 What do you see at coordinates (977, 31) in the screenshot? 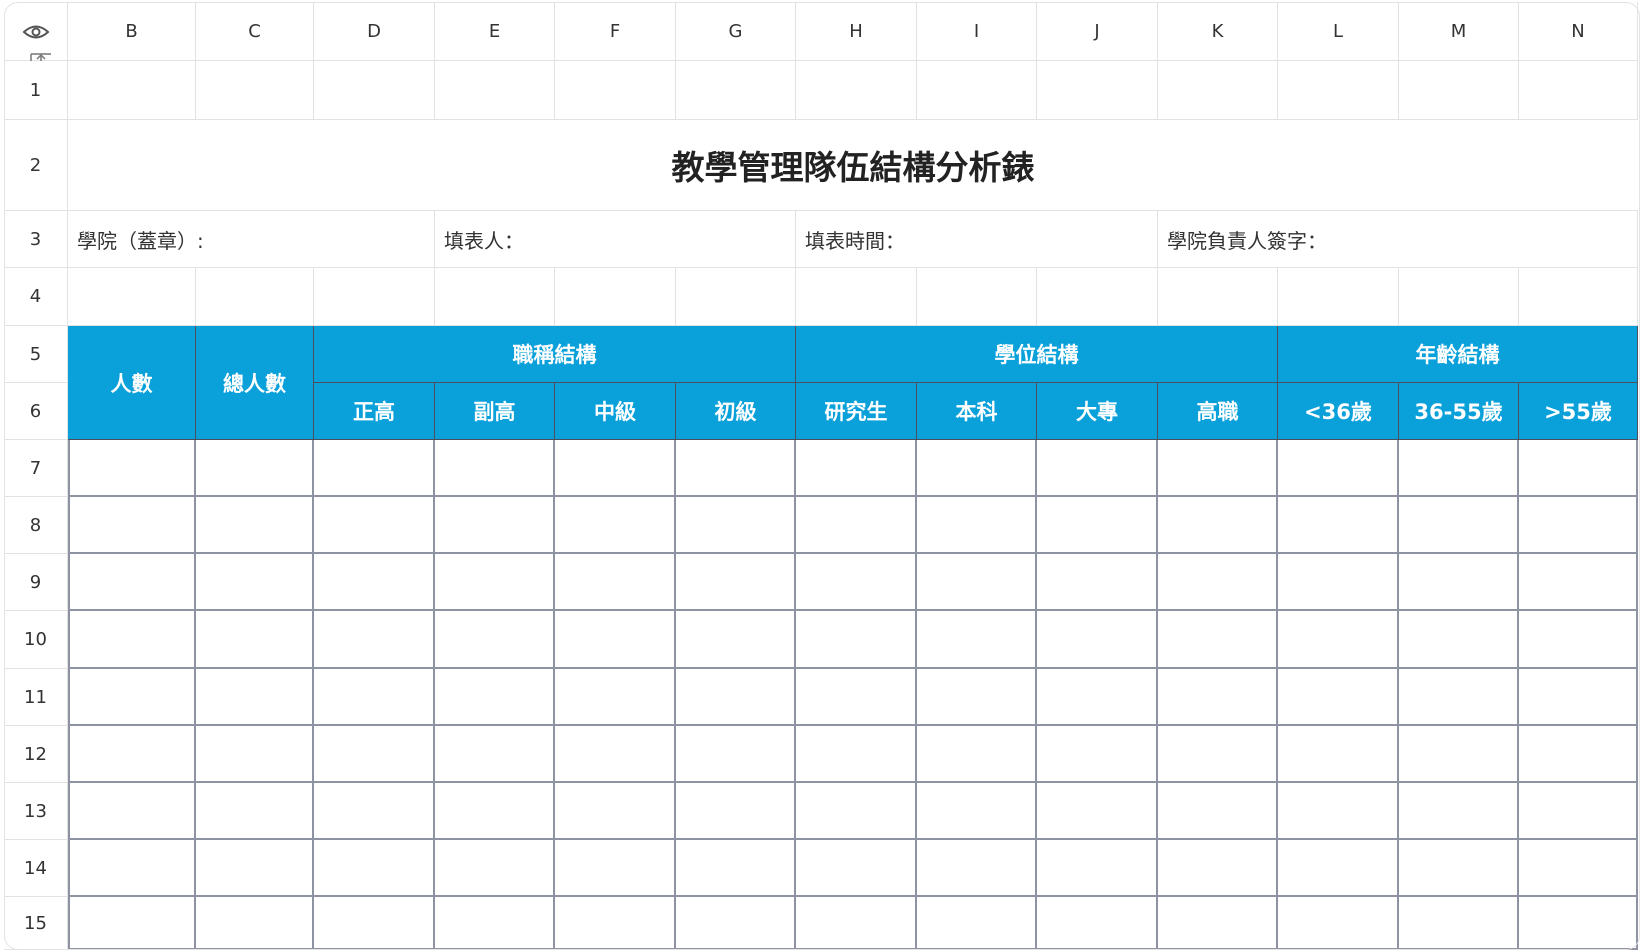
I see `column-header-i: I` at bounding box center [977, 31].